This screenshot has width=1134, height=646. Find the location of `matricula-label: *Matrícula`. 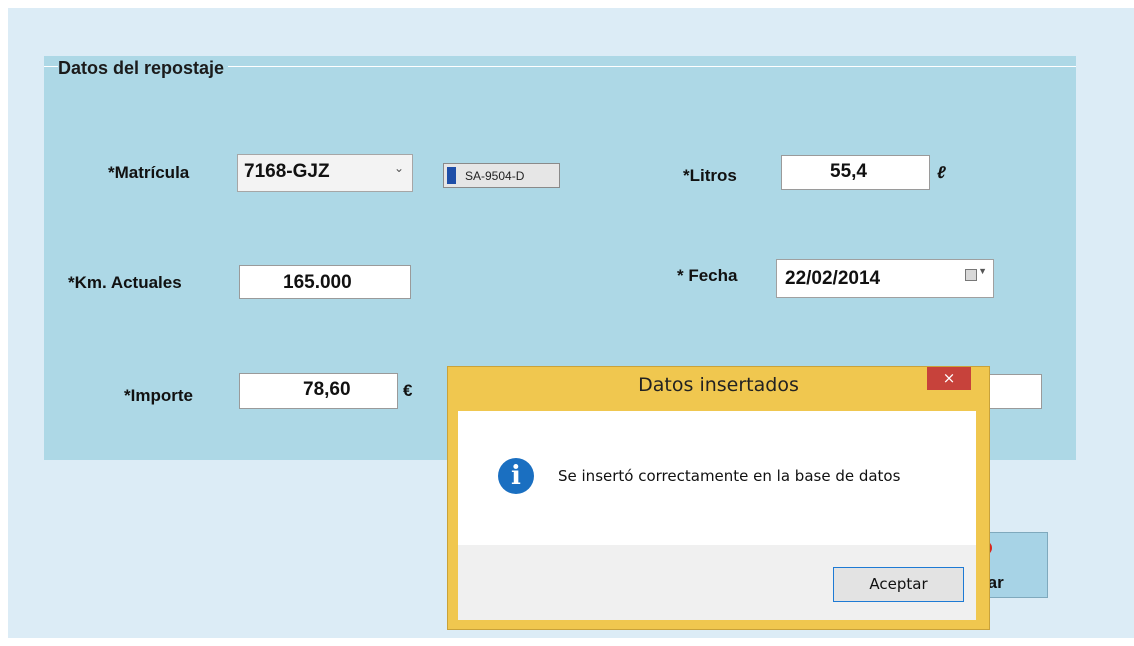

matricula-label: *Matrícula is located at coordinates (149, 172).